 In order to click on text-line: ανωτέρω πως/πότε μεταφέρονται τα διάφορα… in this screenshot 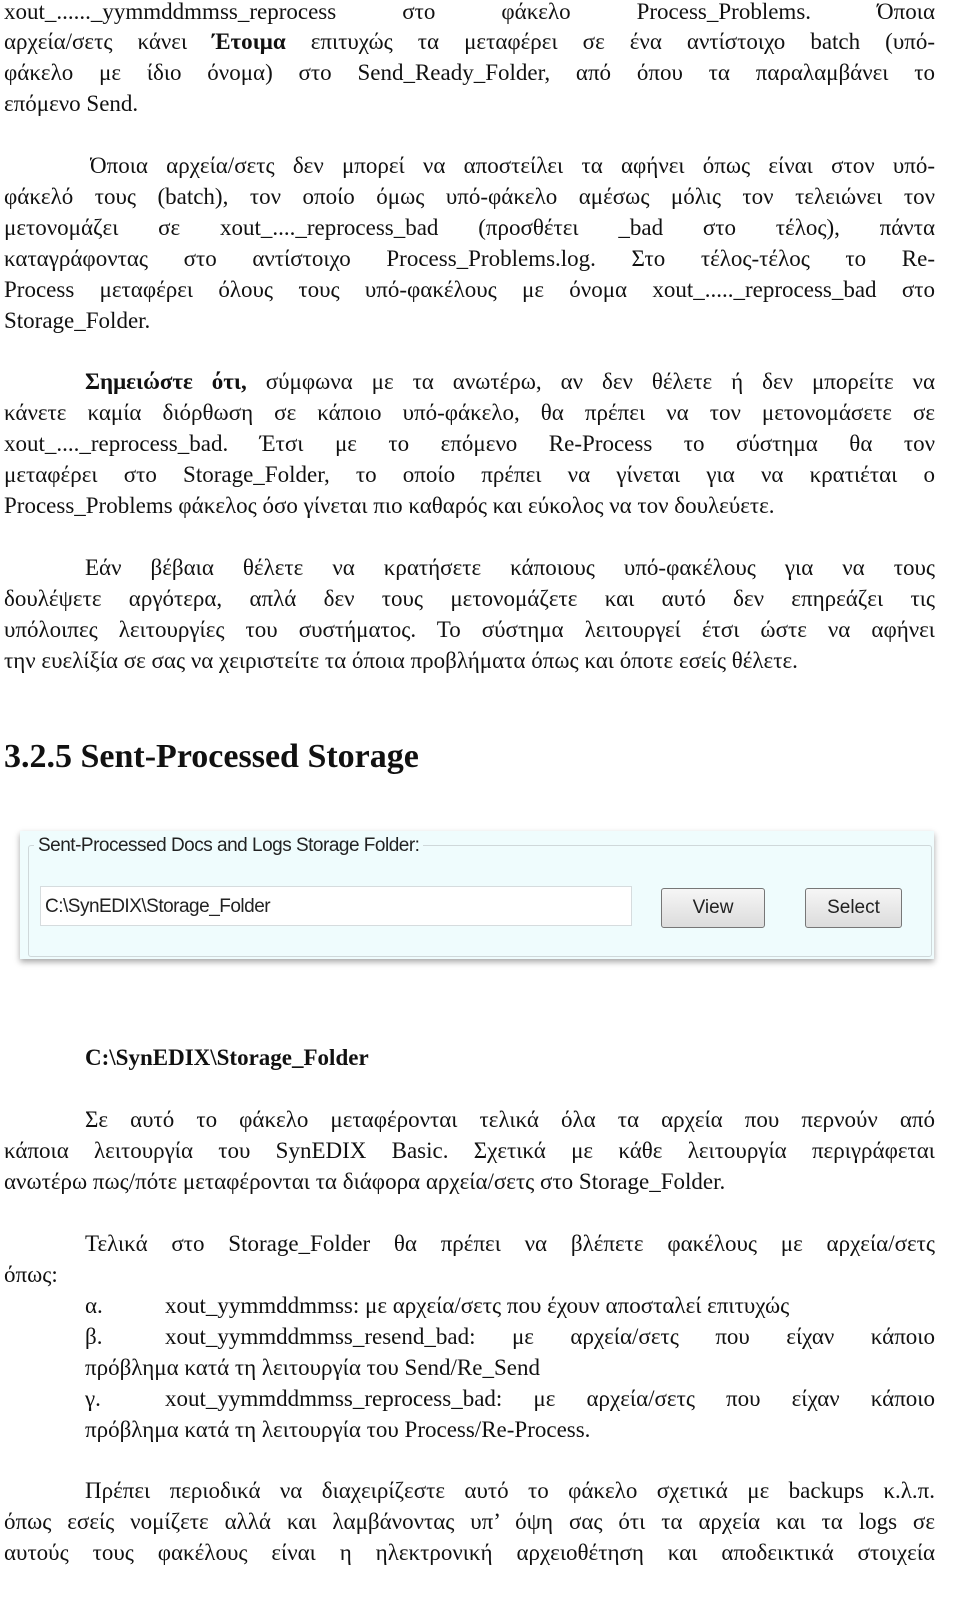, I will do `click(365, 1181)`.